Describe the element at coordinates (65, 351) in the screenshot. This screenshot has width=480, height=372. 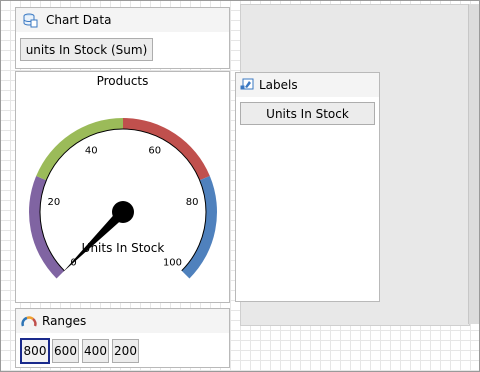
I see `range-button-600: 600` at that location.